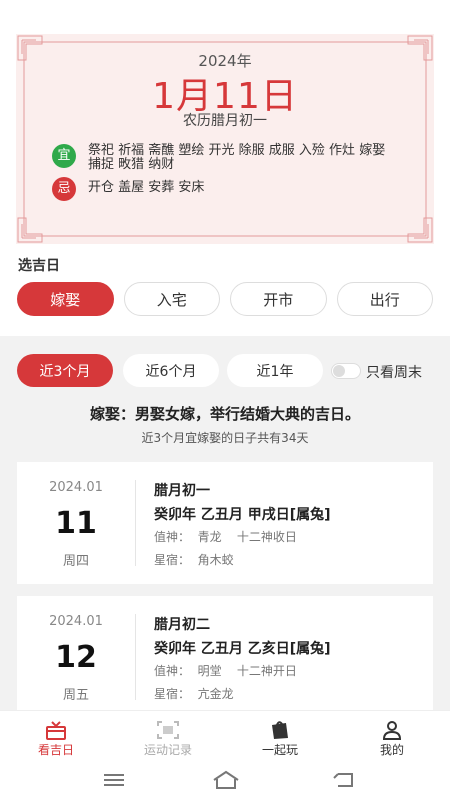 This screenshot has height=800, width=450. What do you see at coordinates (225, 189) in the screenshot?
I see `ji-row: 忌 开仓 盖屋 安葬 安床` at bounding box center [225, 189].